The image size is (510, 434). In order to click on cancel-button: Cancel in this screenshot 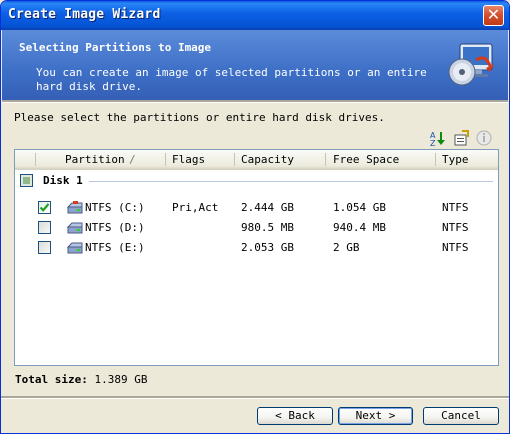, I will do `click(461, 416)`.